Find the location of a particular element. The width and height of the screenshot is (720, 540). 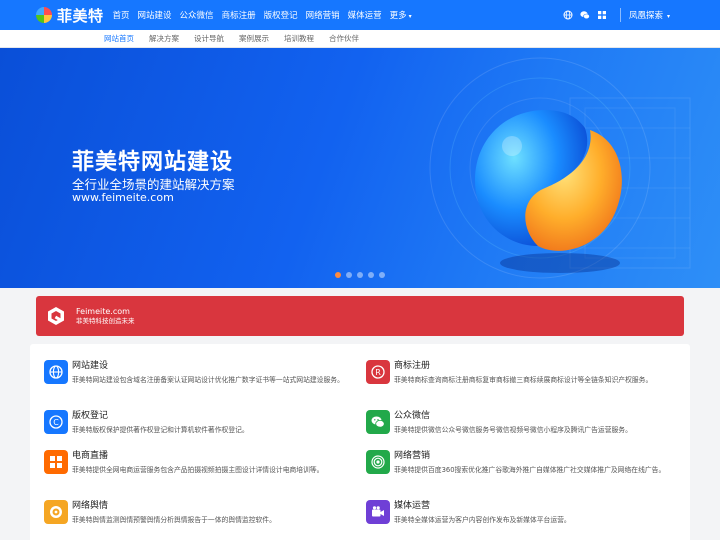

service-title: 网络营销 is located at coordinates (412, 456).